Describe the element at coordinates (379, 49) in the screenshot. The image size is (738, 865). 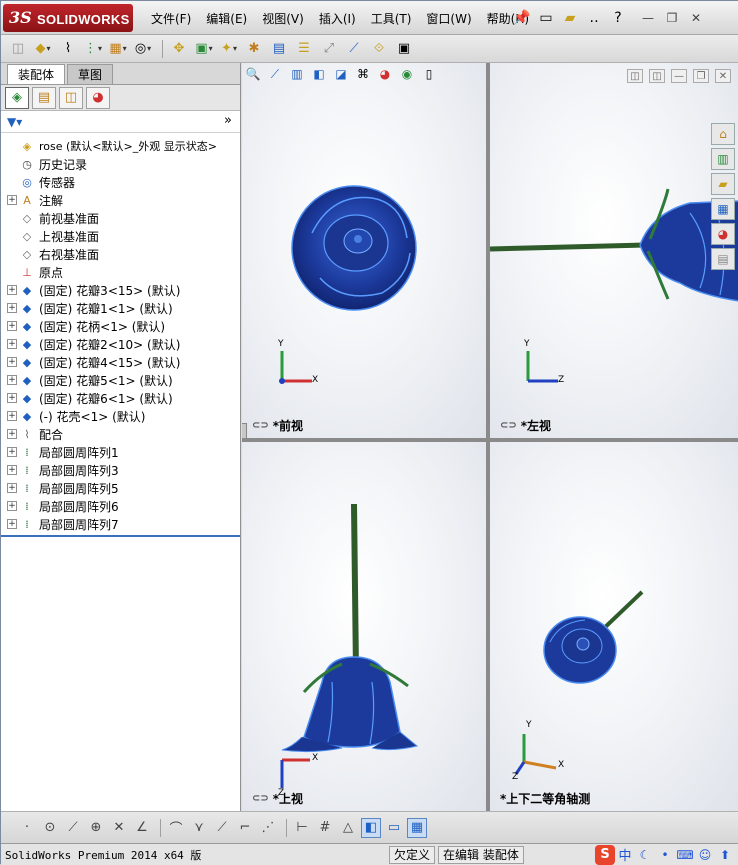
I see `instant3d-icon: ⟐` at that location.